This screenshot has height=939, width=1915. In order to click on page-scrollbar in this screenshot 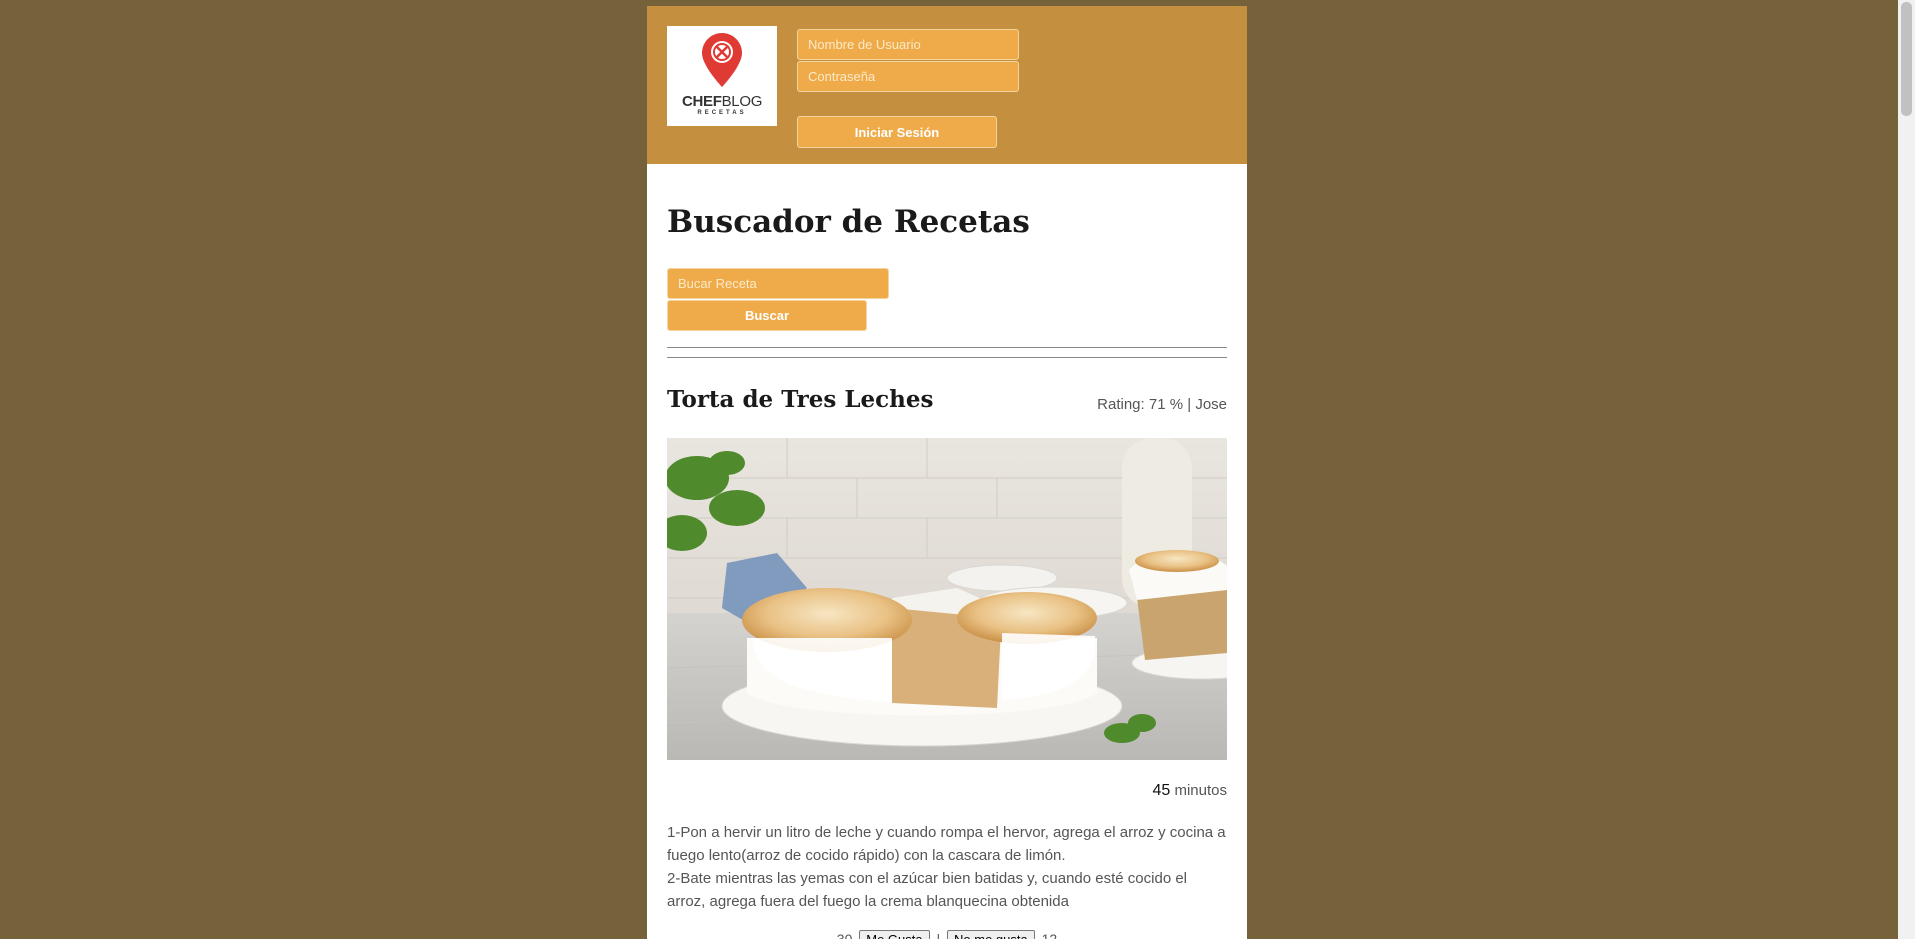, I will do `click(1906, 469)`.